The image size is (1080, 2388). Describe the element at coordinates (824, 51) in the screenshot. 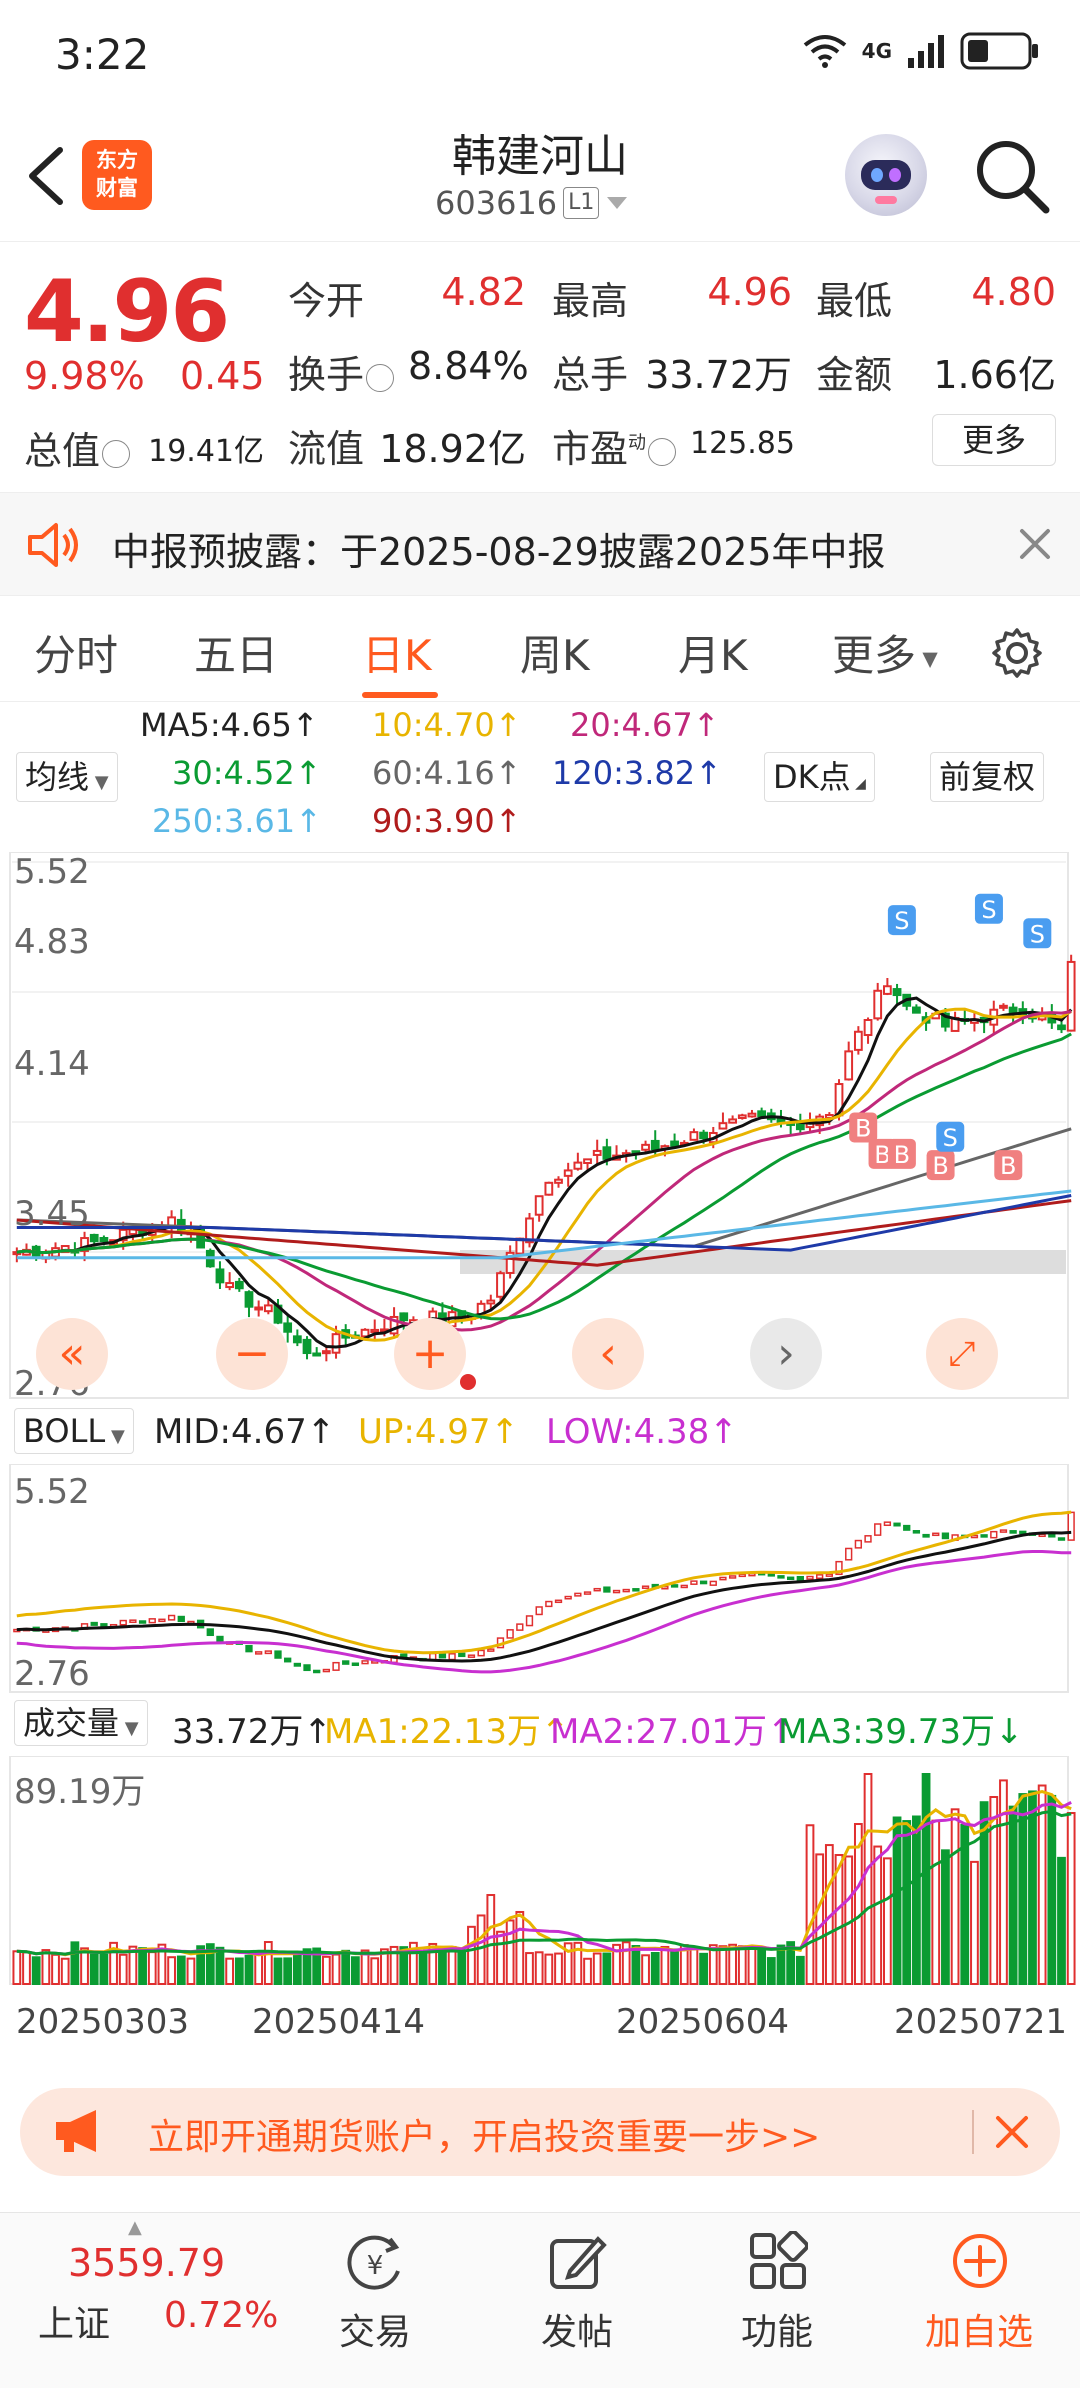

I see `wifi-icon` at that location.